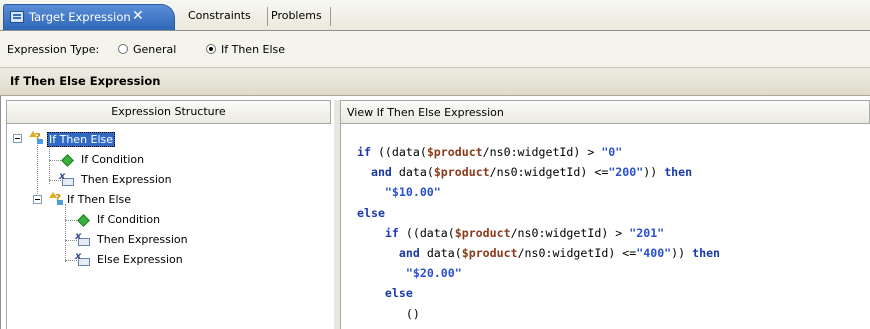 This screenshot has width=870, height=329. Describe the element at coordinates (425, 112) in the screenshot. I see `view-expression-title: View If Then Else Expression` at that location.